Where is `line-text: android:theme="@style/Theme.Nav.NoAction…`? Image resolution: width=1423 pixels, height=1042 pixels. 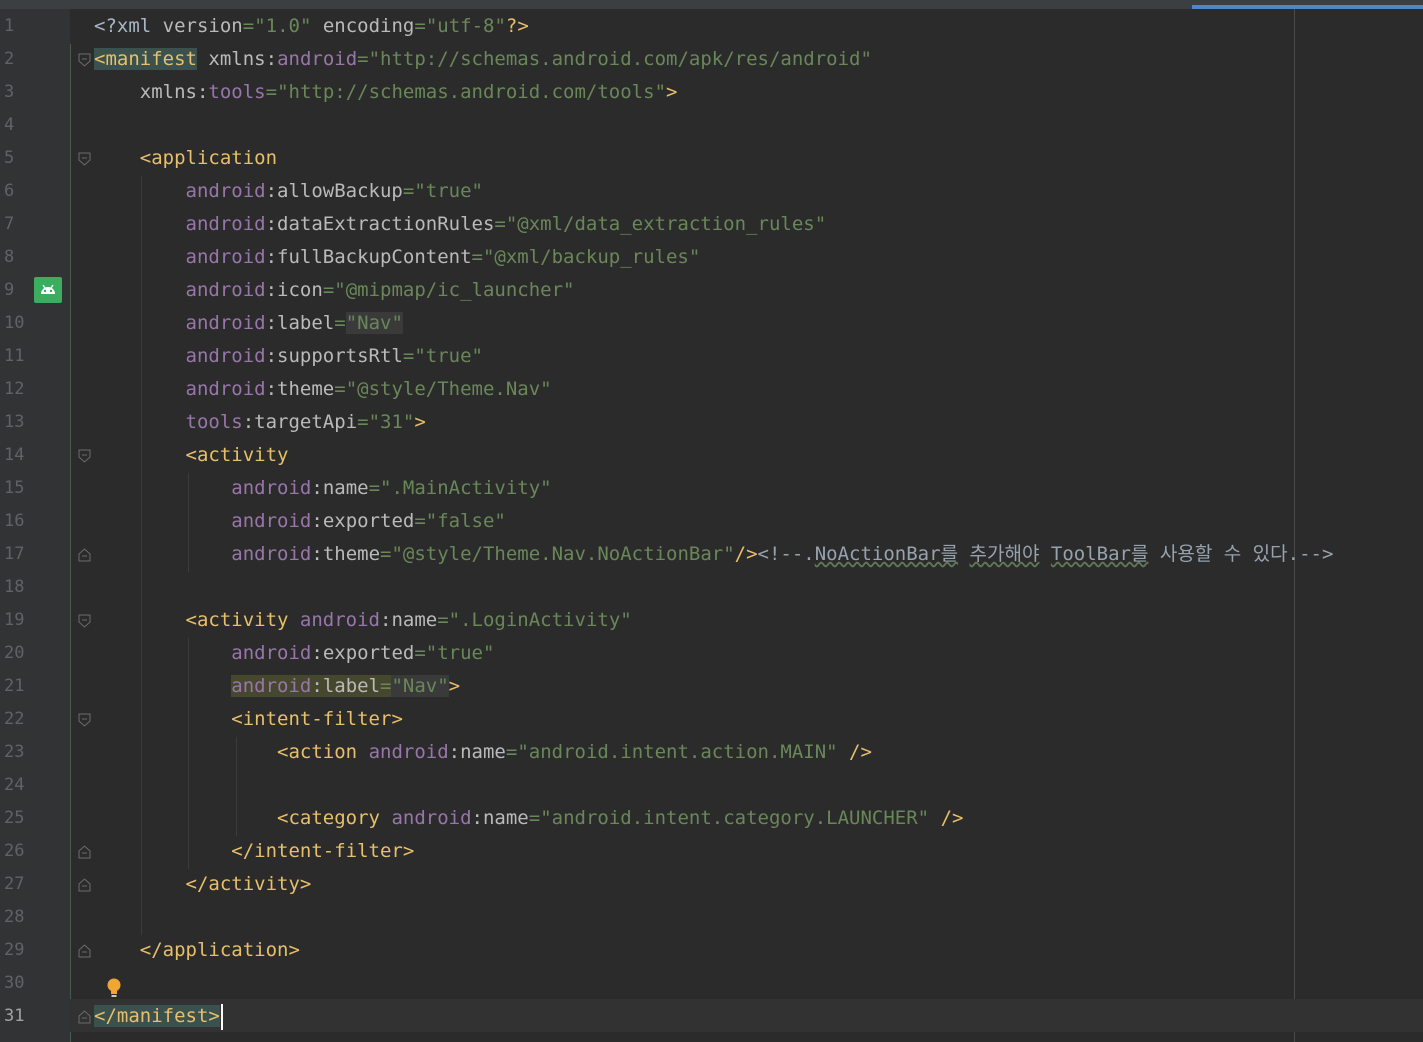
line-text: android:theme="@style/Theme.Nav.NoAction… is located at coordinates (713, 554).